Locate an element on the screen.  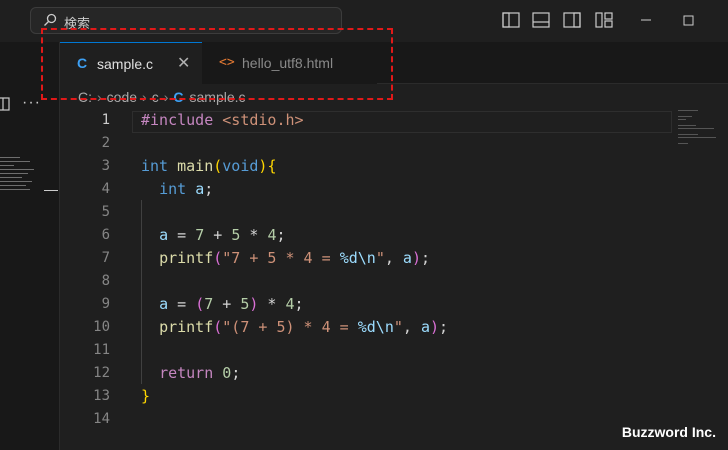
customize-layout-icon is located at coordinates (604, 20).